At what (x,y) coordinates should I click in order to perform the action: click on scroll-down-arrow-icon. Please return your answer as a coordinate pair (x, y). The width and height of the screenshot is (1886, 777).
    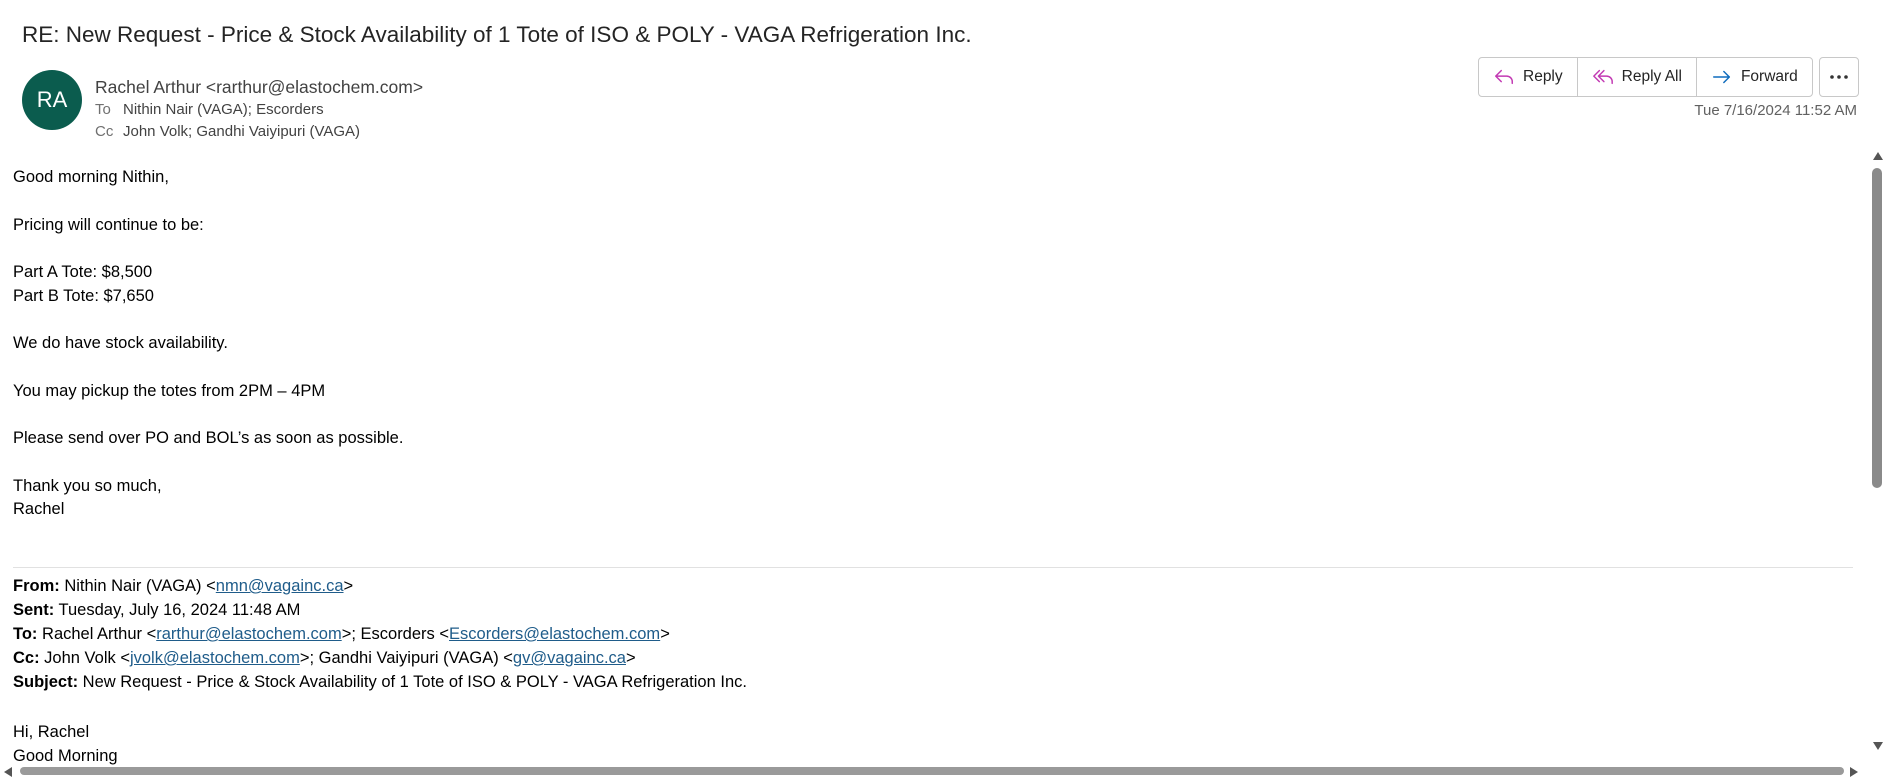
    Looking at the image, I should click on (1878, 746).